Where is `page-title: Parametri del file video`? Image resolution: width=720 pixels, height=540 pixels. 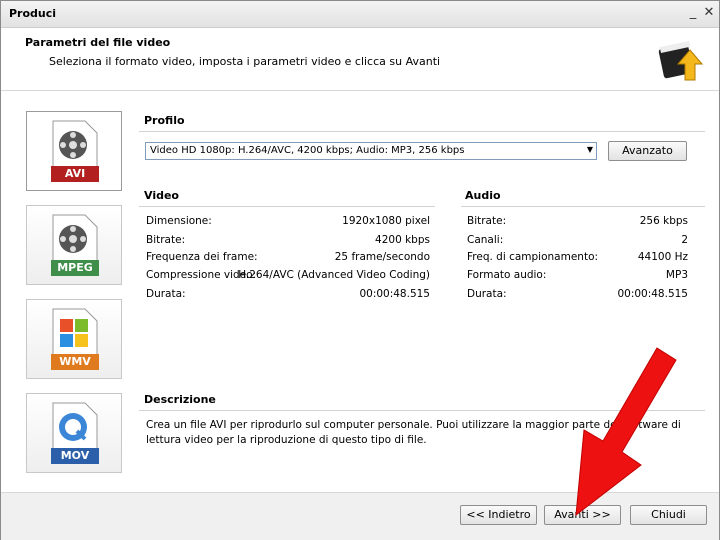 page-title: Parametri del file video is located at coordinates (98, 42).